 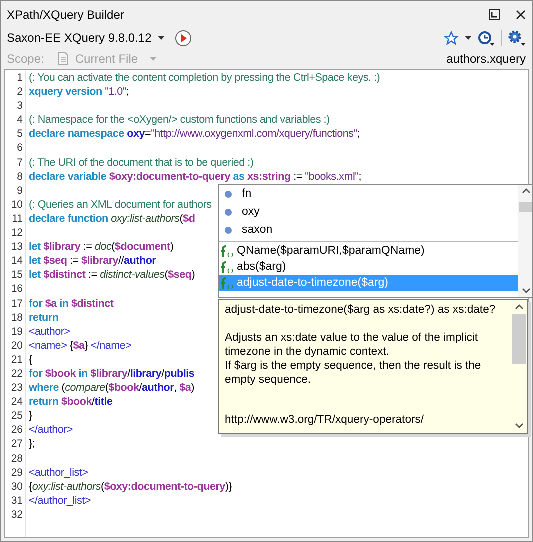 I want to click on code-line: declare function oxy:list-authors($d, so click(x=112, y=219).